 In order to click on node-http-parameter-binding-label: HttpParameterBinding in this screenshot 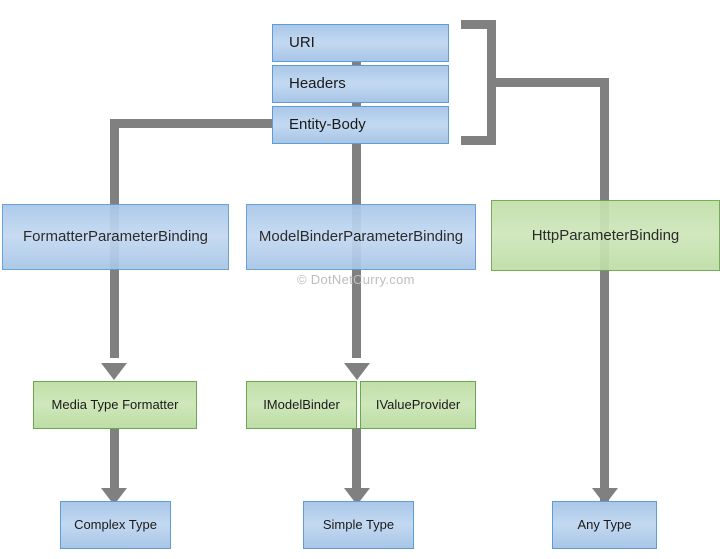, I will do `click(605, 235)`.